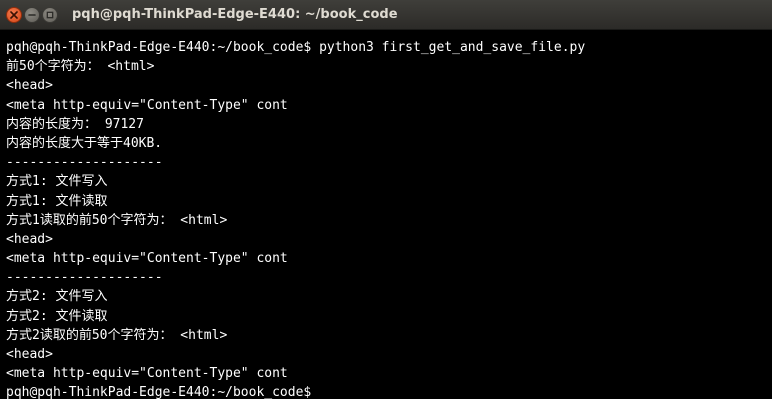  What do you see at coordinates (75, 124) in the screenshot?
I see `terminal-line: 内容的长度为： 97127` at bounding box center [75, 124].